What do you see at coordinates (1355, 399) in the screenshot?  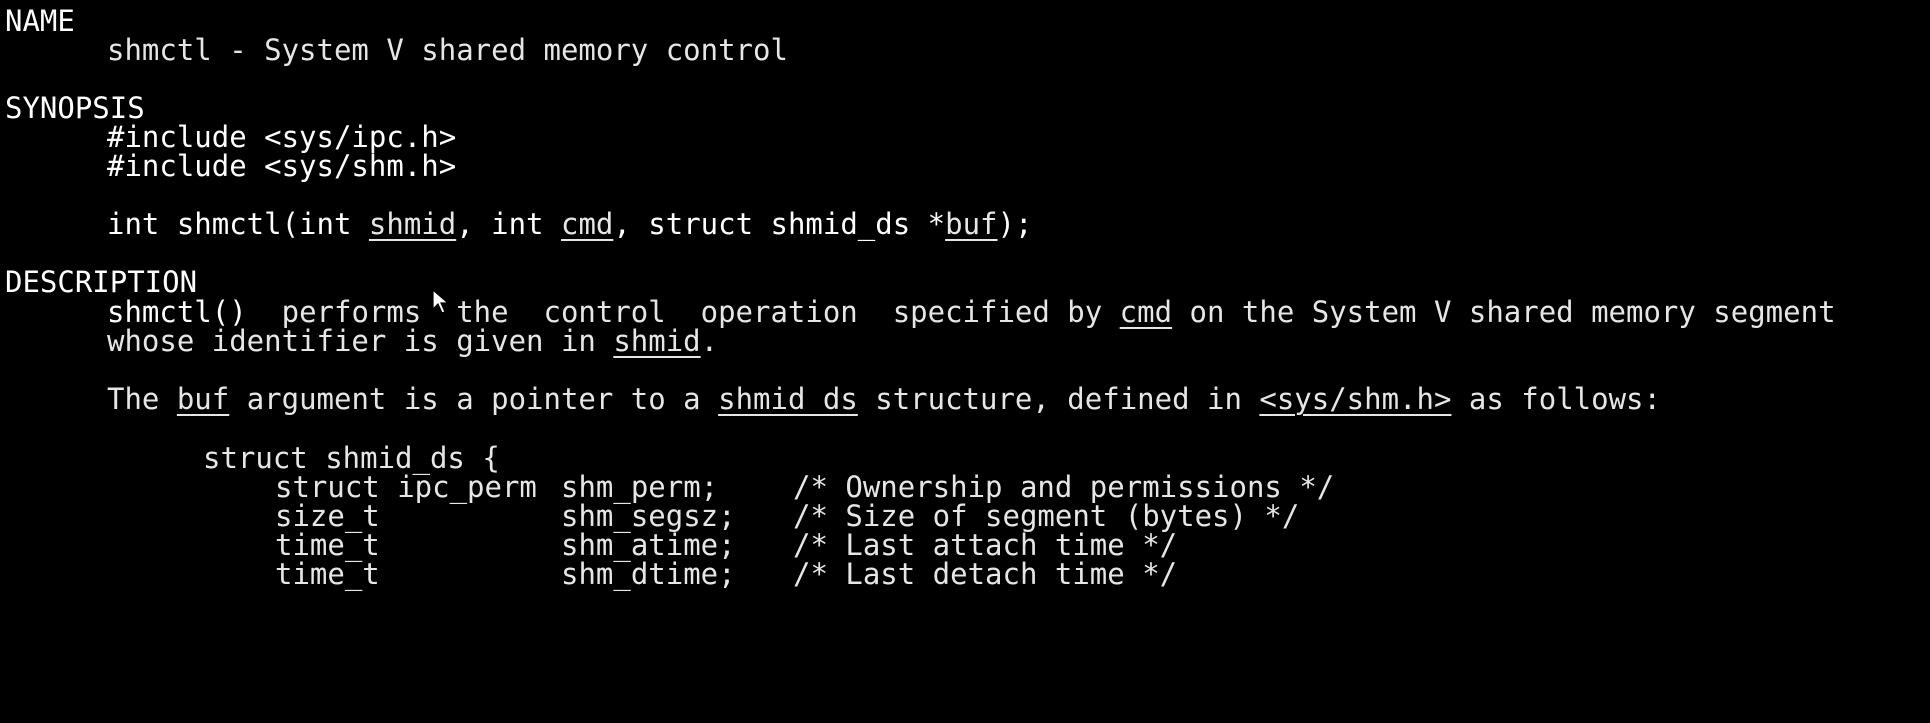 I see `ref-header: <sys/shm.h>` at bounding box center [1355, 399].